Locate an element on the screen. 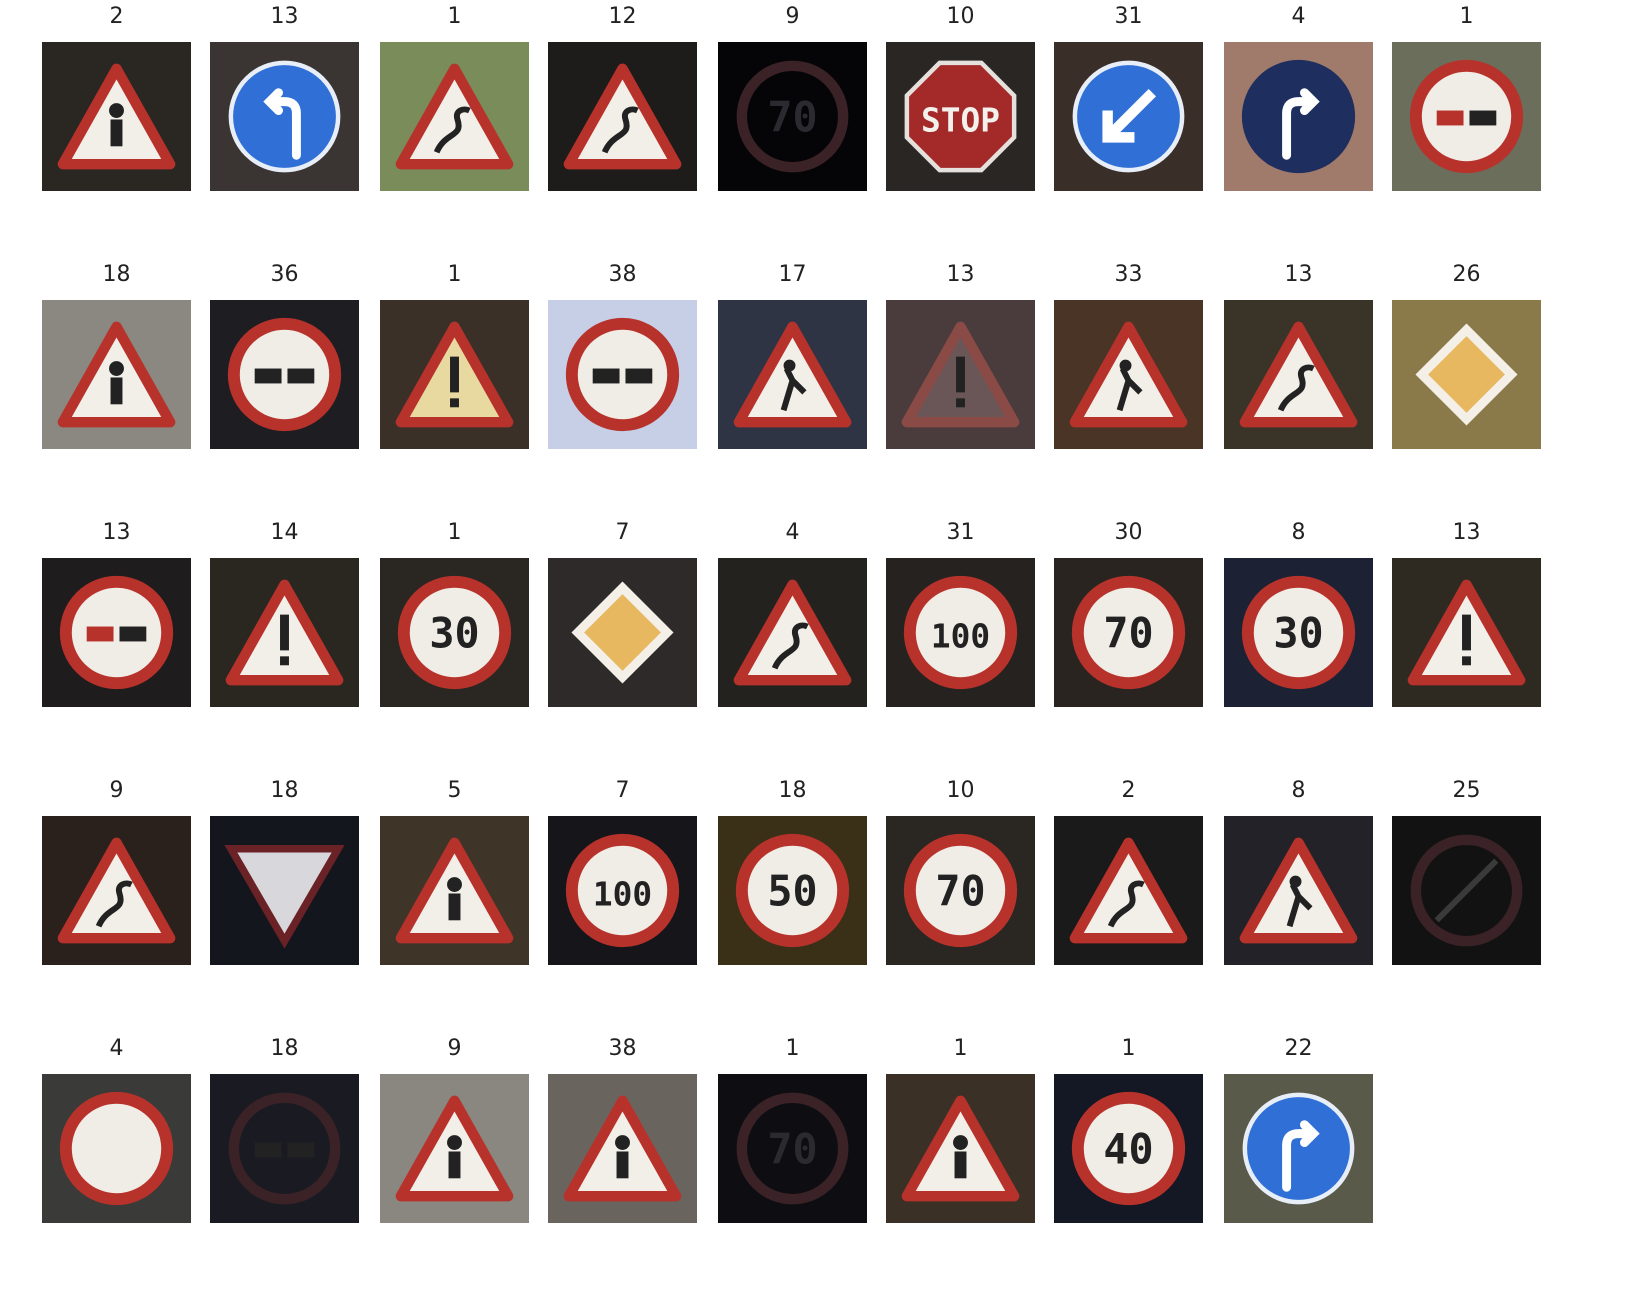 This screenshot has width=1642, height=1296. sign-image: 30 is located at coordinates (1298, 632).